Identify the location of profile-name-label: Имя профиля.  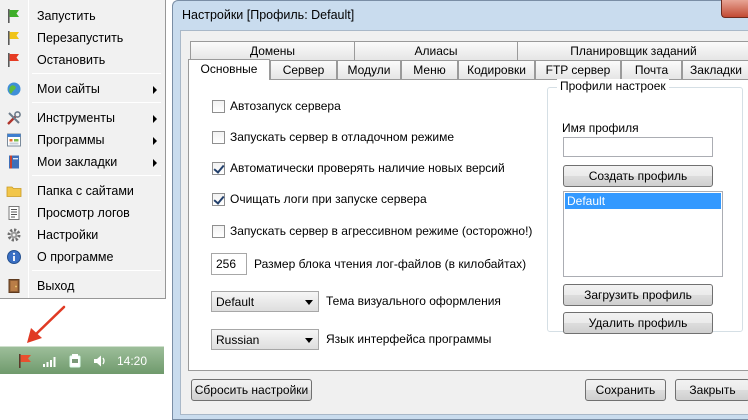
(600, 128).